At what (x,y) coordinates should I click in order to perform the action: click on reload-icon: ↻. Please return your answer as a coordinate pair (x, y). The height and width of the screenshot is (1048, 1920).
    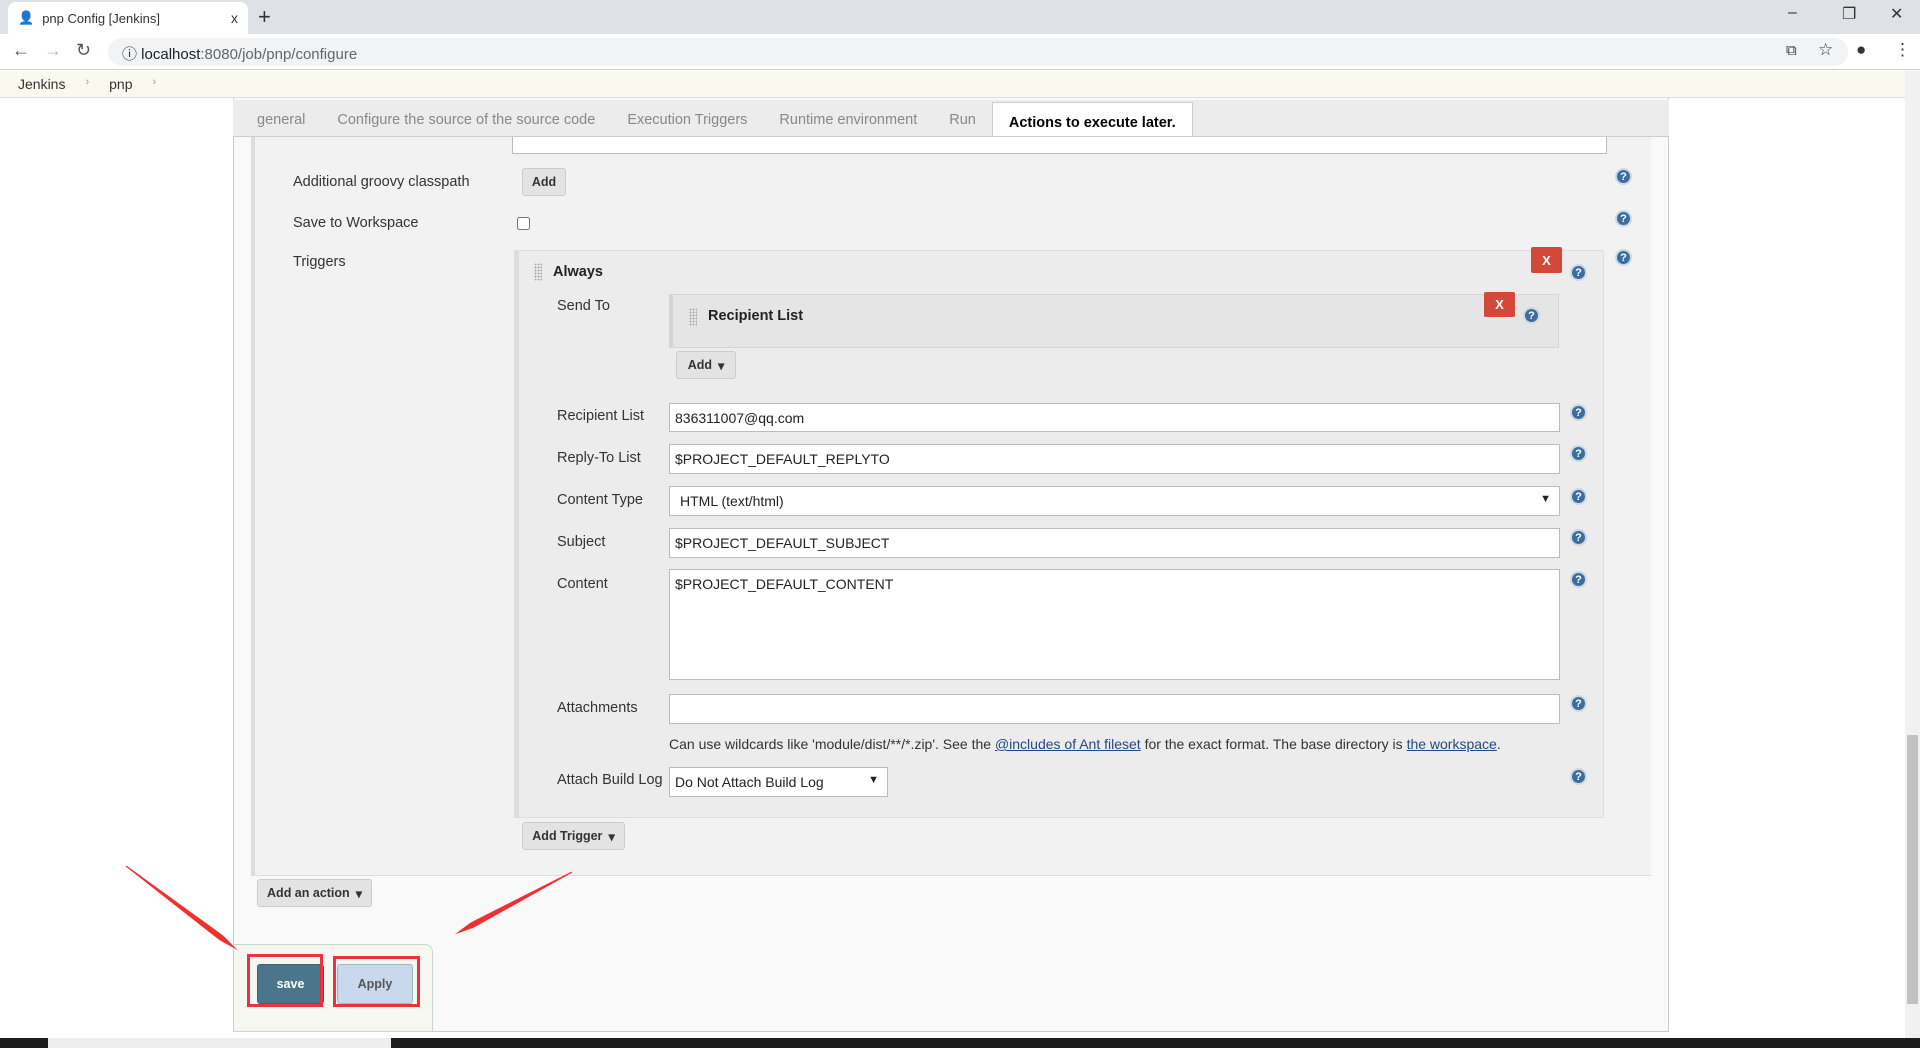
    Looking at the image, I should click on (83, 50).